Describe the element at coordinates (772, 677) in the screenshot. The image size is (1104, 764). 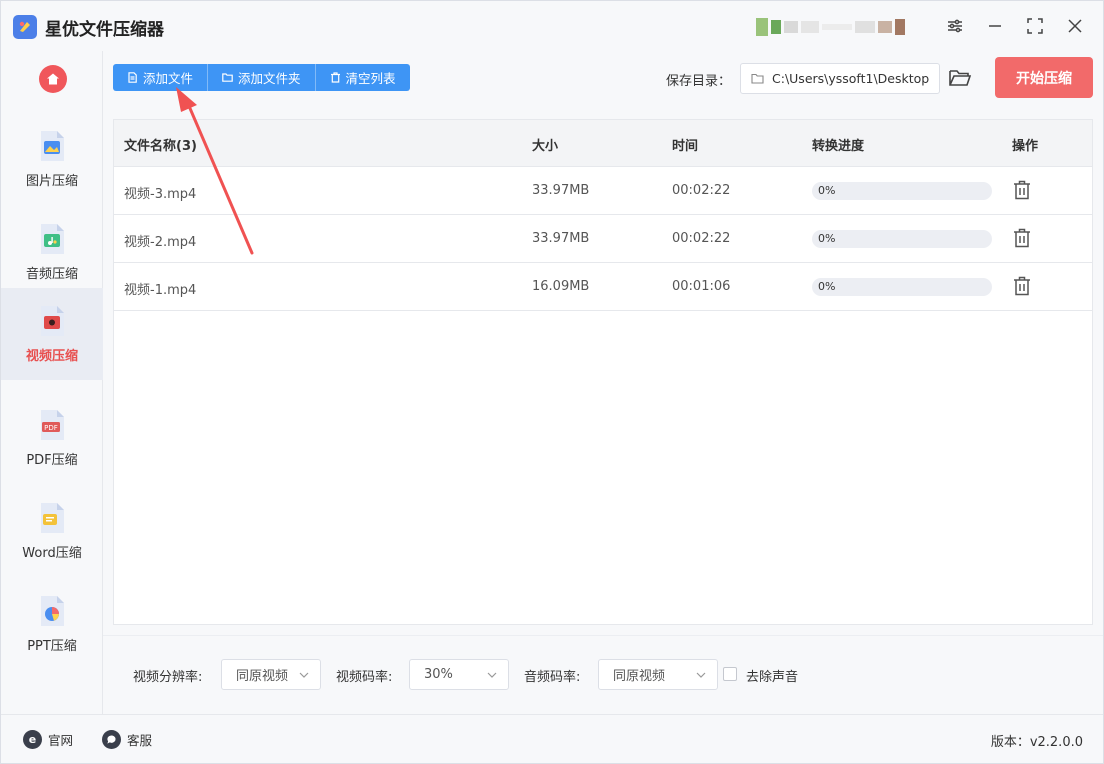
I see `remove-audio-label: 去除声音` at that location.